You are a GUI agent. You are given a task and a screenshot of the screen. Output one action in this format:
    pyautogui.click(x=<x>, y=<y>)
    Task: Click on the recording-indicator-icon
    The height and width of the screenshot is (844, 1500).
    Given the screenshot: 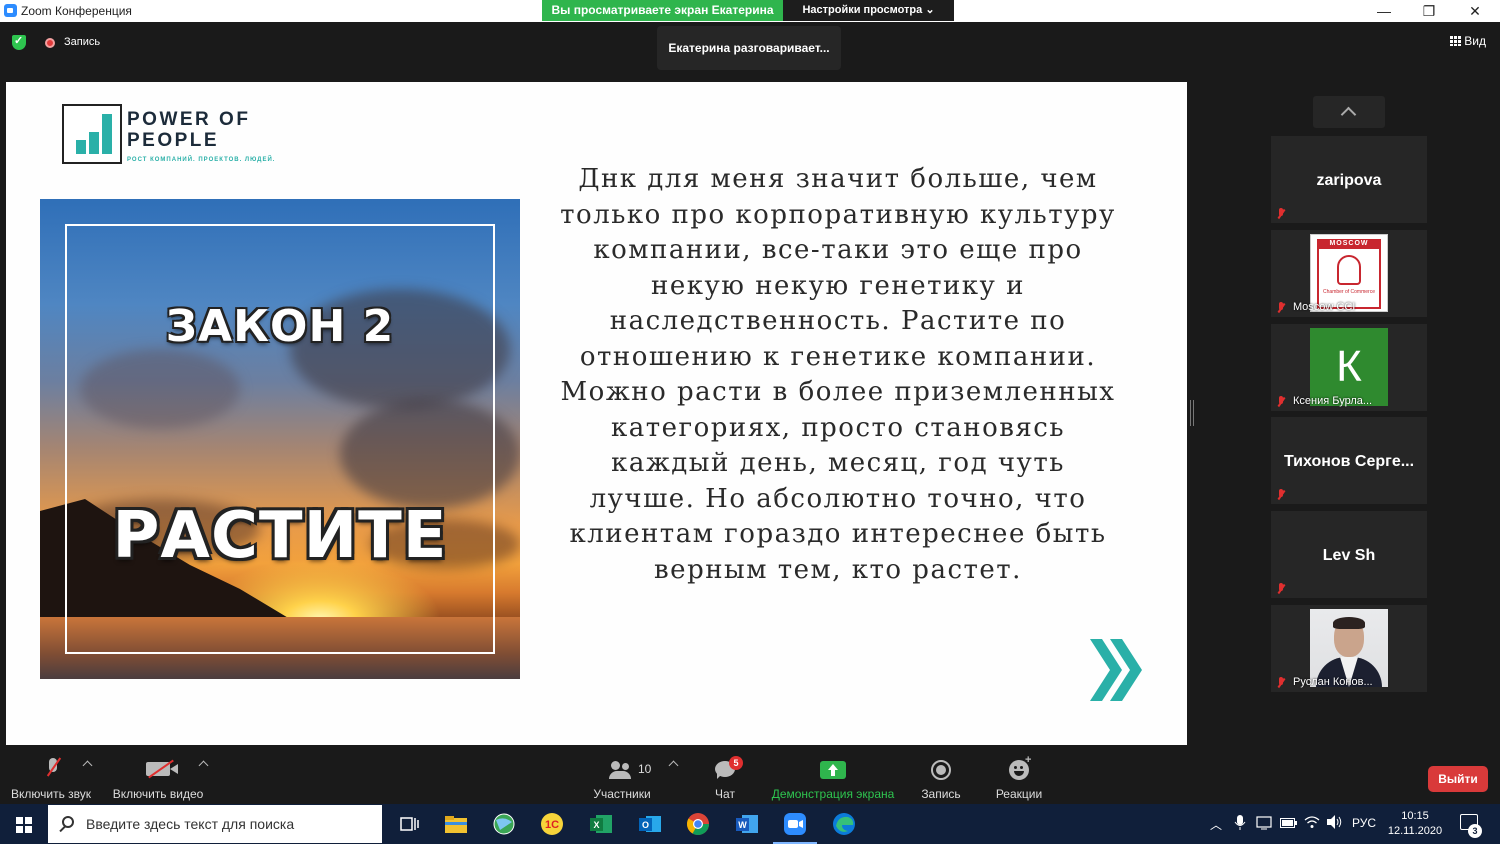 What is the action you would take?
    pyautogui.click(x=50, y=43)
    